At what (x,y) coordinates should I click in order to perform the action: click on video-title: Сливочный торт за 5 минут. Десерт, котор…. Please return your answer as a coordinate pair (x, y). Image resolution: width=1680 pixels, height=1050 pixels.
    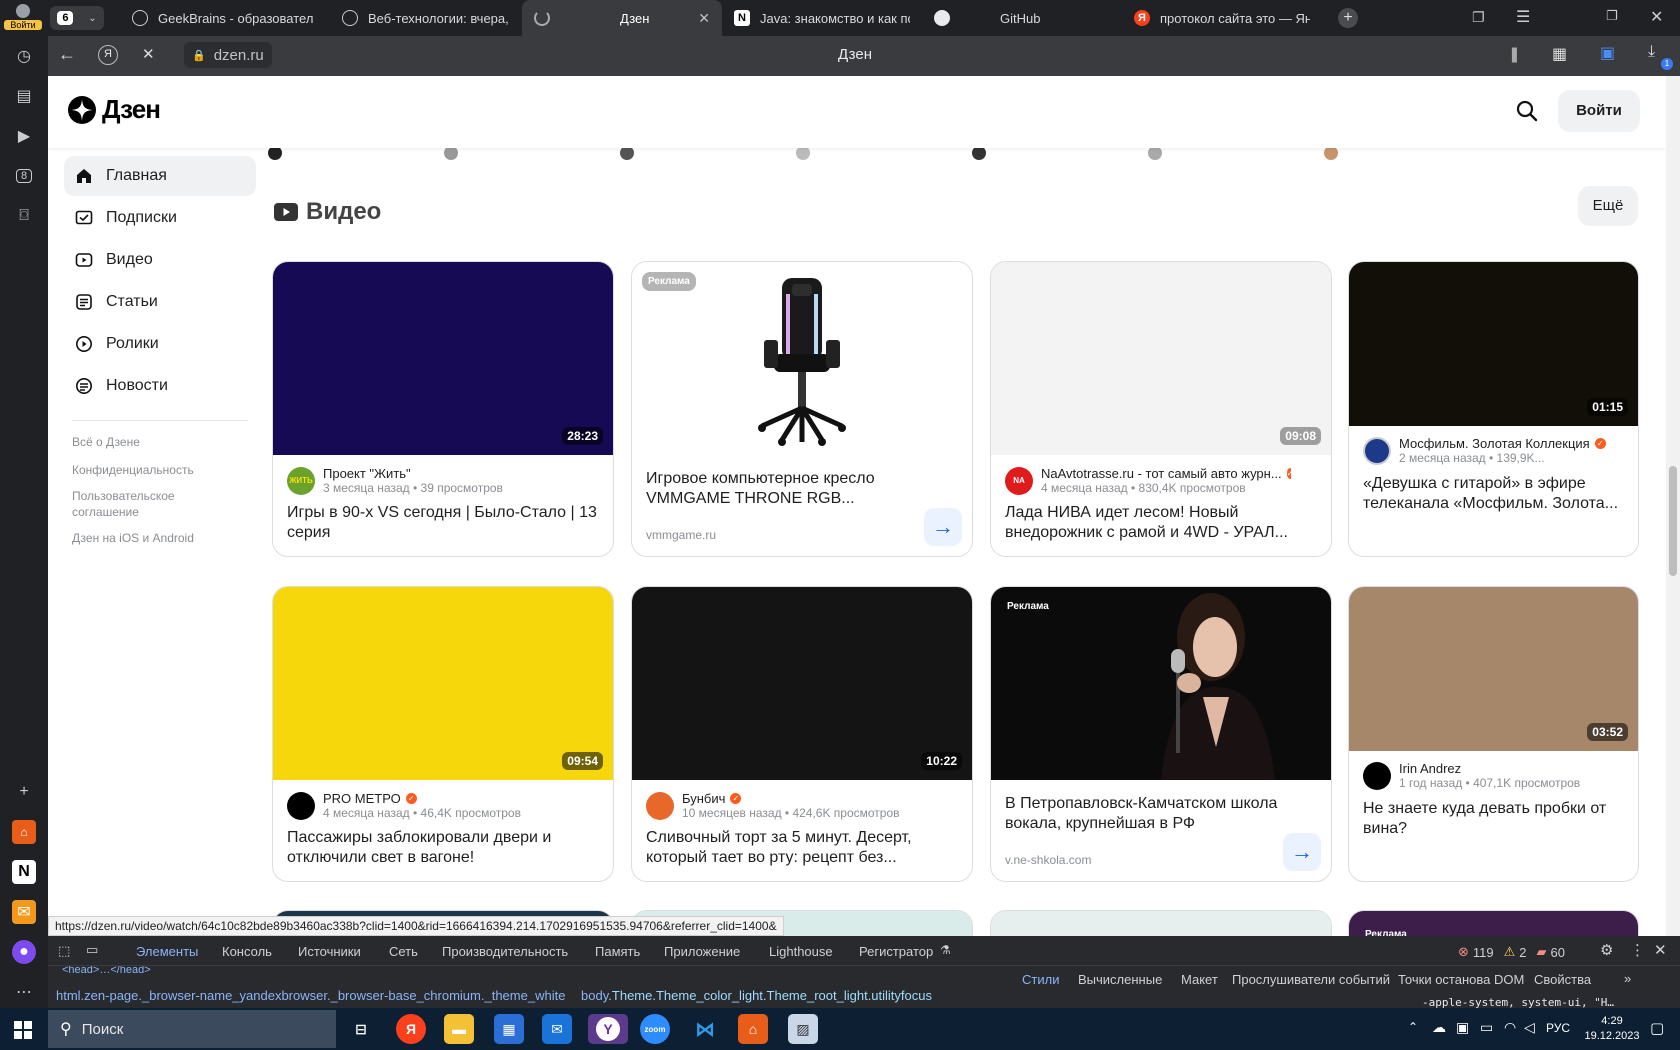
    Looking at the image, I should click on (802, 848).